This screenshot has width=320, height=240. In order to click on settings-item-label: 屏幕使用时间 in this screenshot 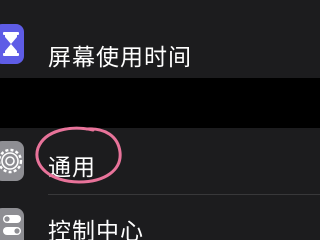, I will do `click(120, 58)`.